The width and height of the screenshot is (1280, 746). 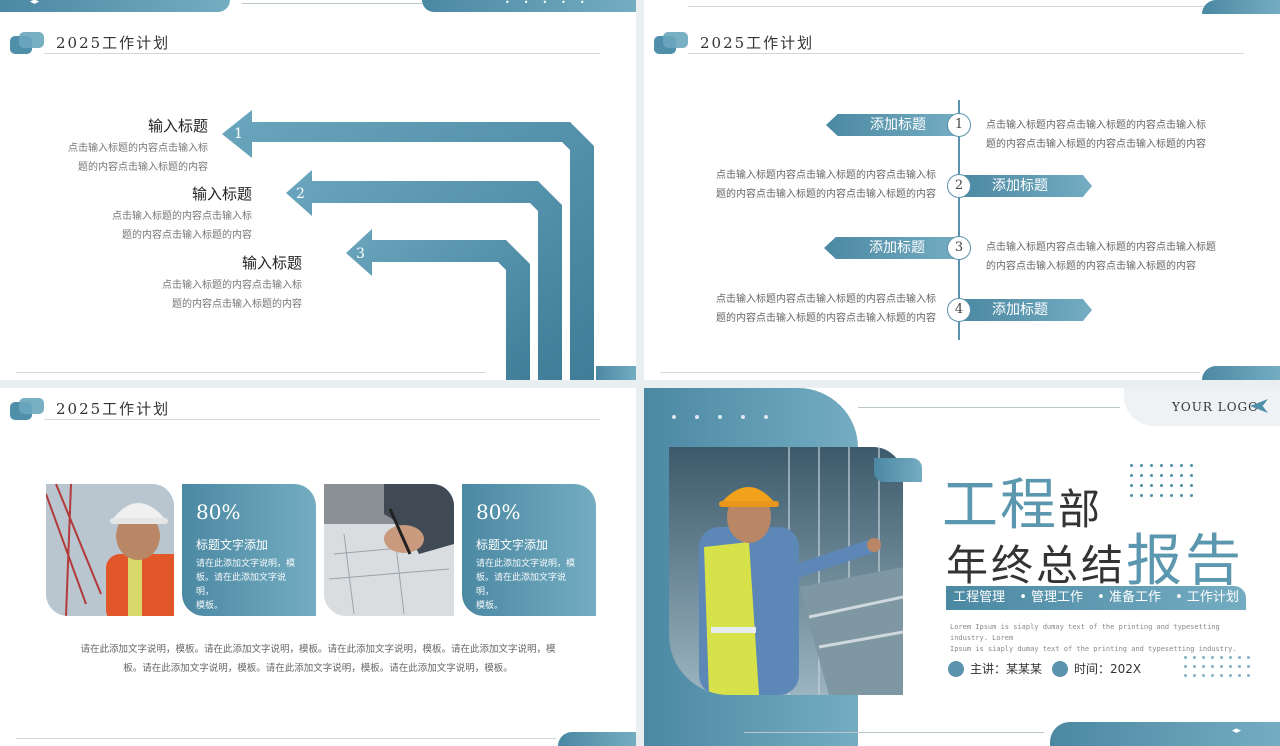 What do you see at coordinates (1060, 668) in the screenshot?
I see `clock-icon` at bounding box center [1060, 668].